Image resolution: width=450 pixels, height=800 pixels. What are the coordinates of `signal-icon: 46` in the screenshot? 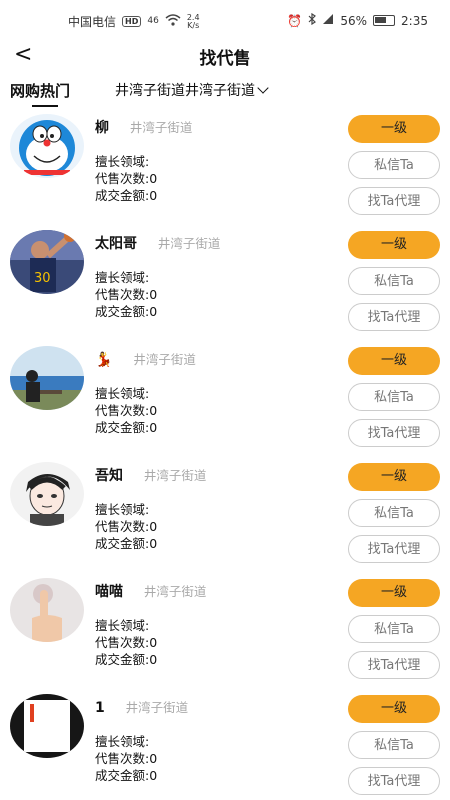 It's located at (153, 21).